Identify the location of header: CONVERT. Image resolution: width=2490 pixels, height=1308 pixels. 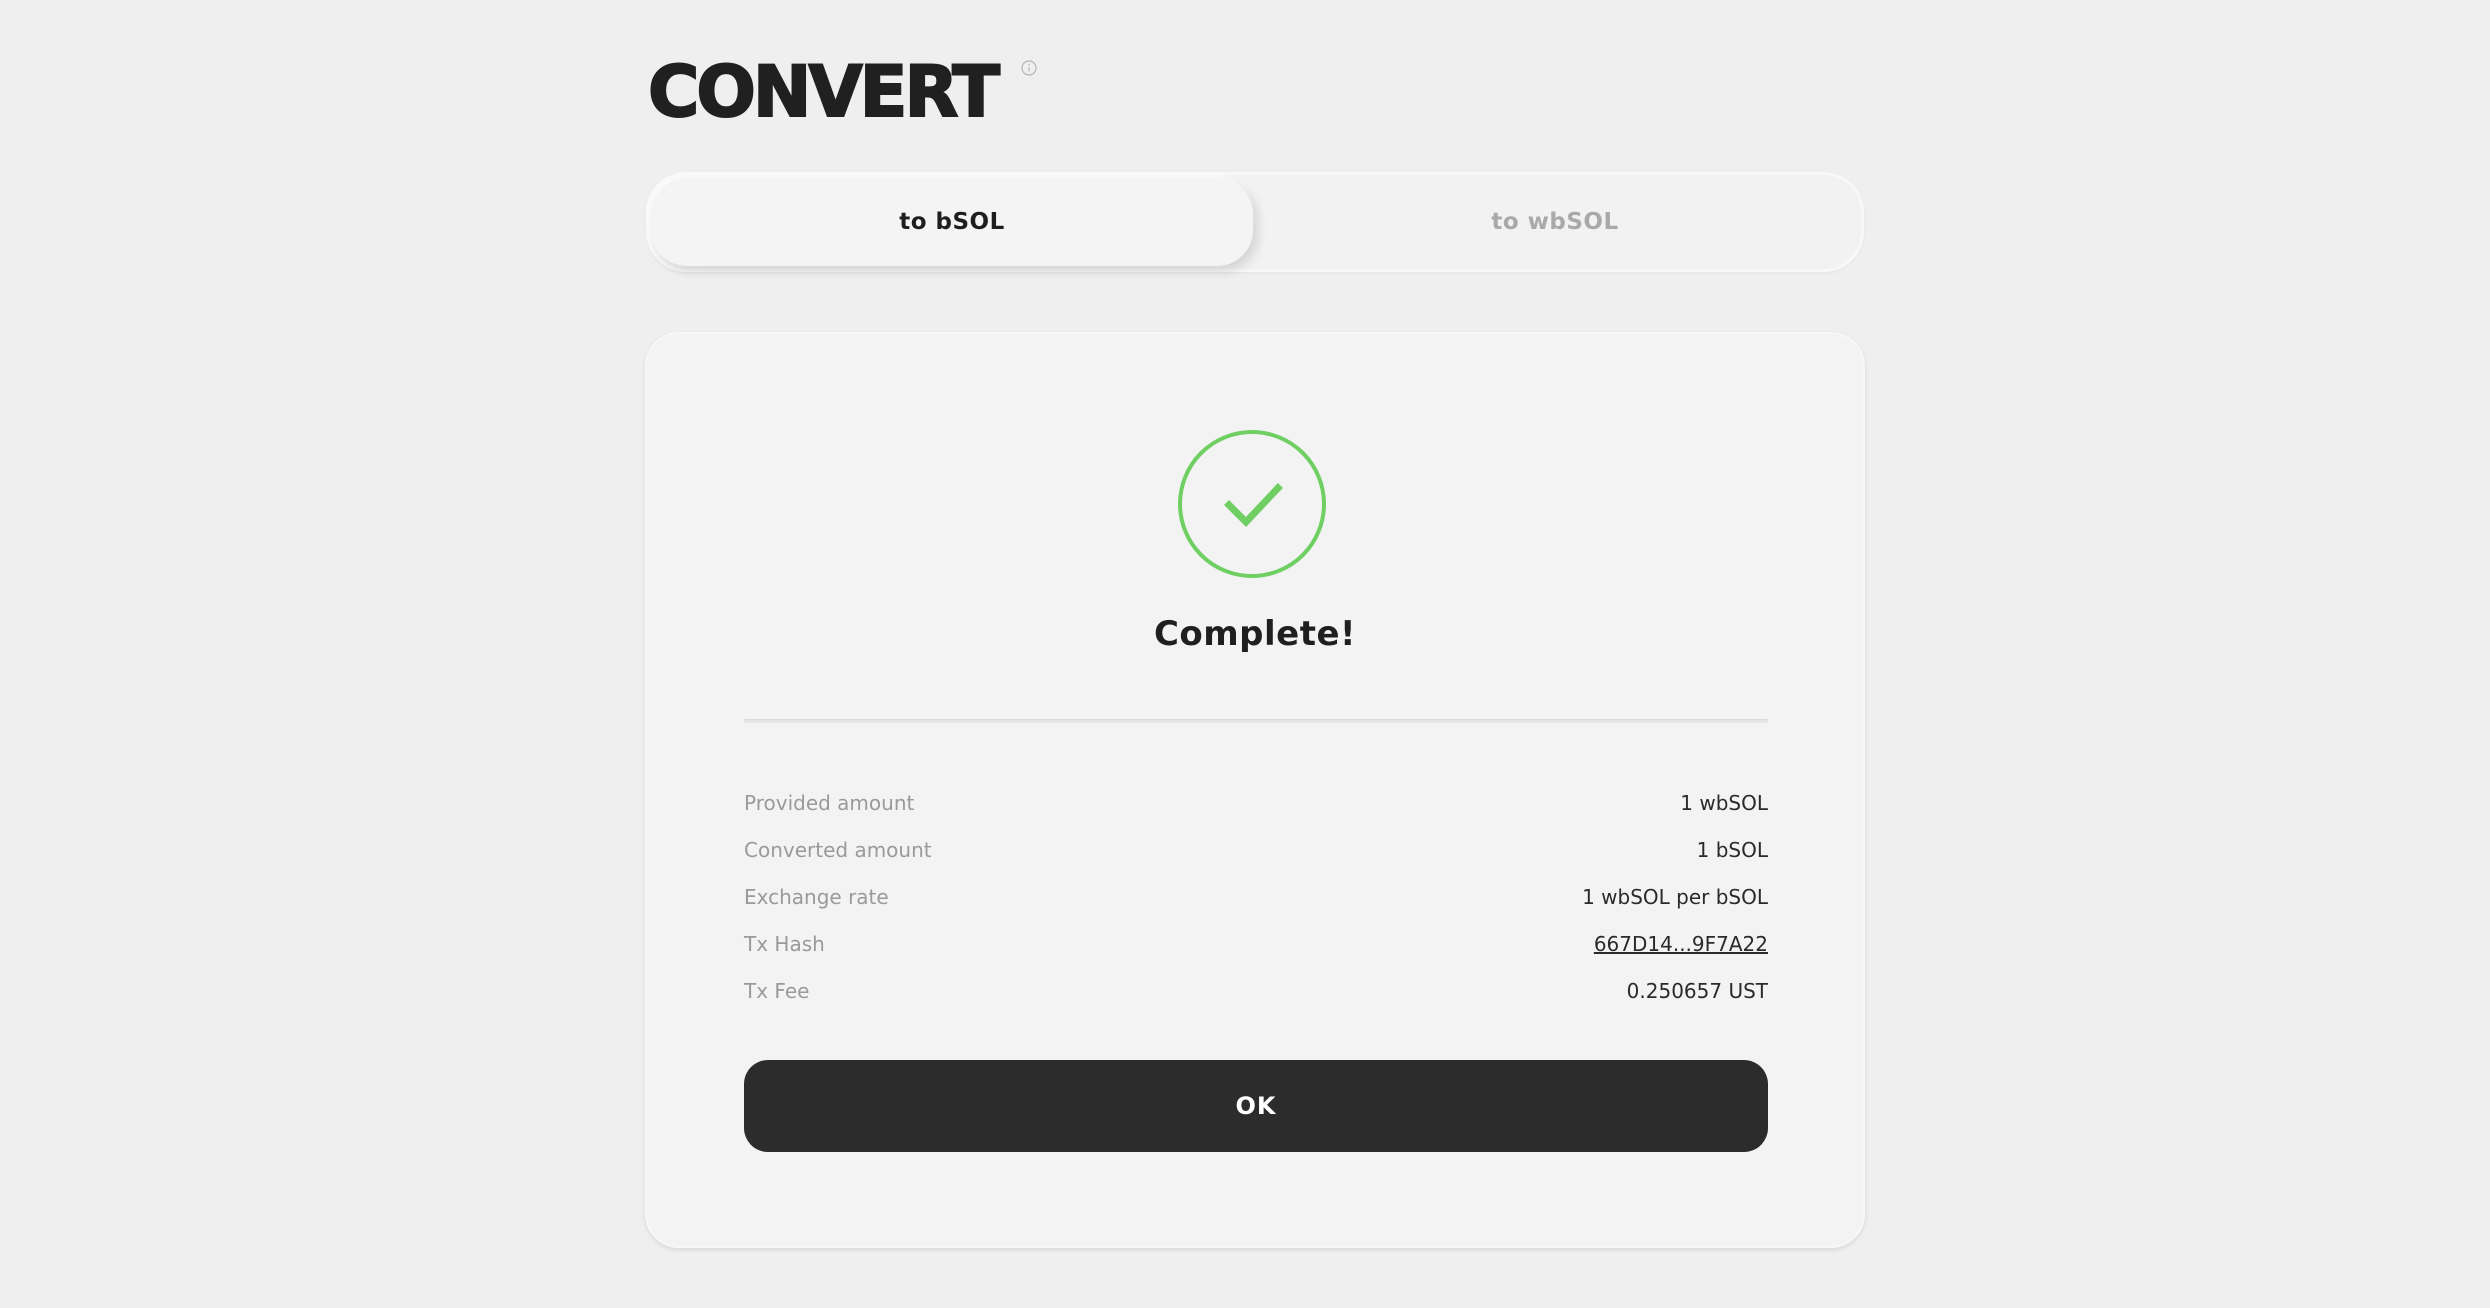
(842, 92).